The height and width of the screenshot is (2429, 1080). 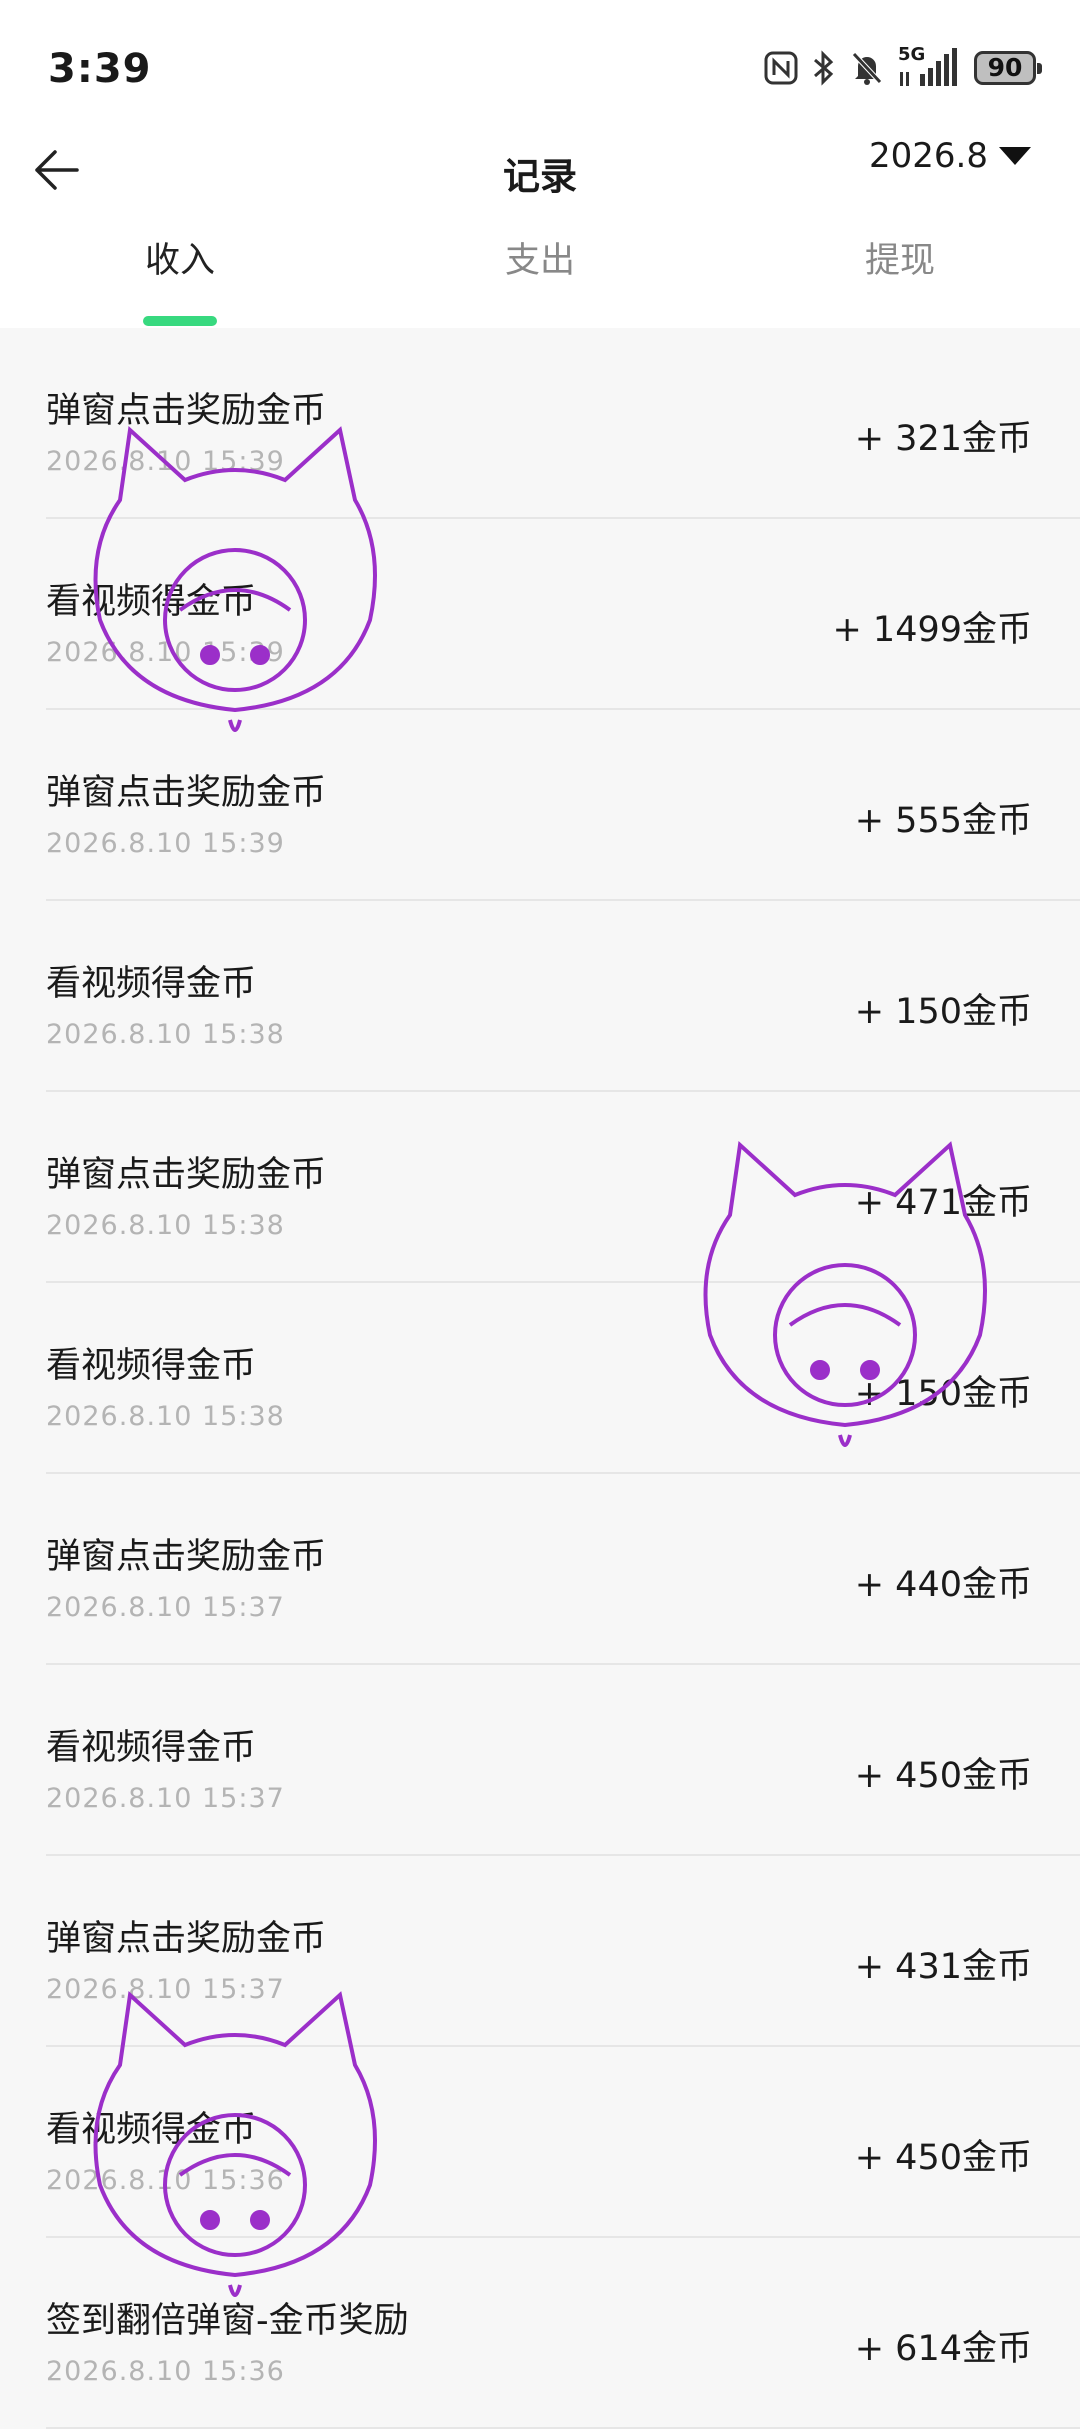 What do you see at coordinates (540, 614) in the screenshot?
I see `record-row: 看视频得金币 2026.8.10 15:39 + 1499金币` at bounding box center [540, 614].